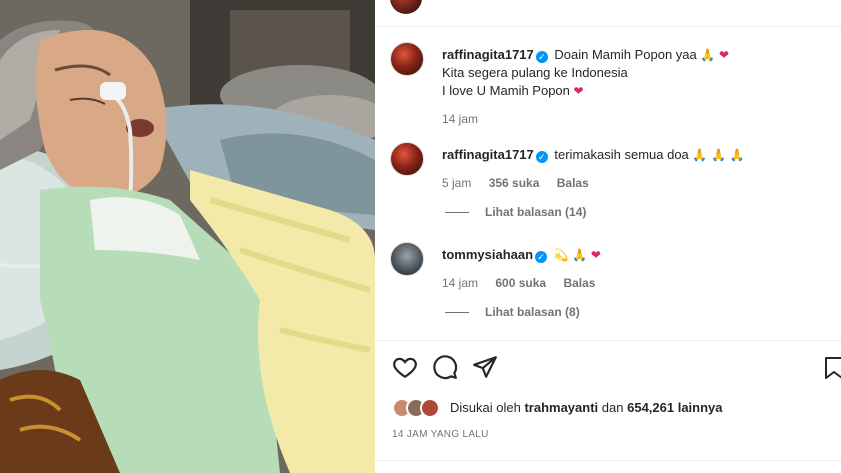 The height and width of the screenshot is (473, 841). What do you see at coordinates (561, 255) in the screenshot?
I see `sparkle-icon: 💫` at bounding box center [561, 255].